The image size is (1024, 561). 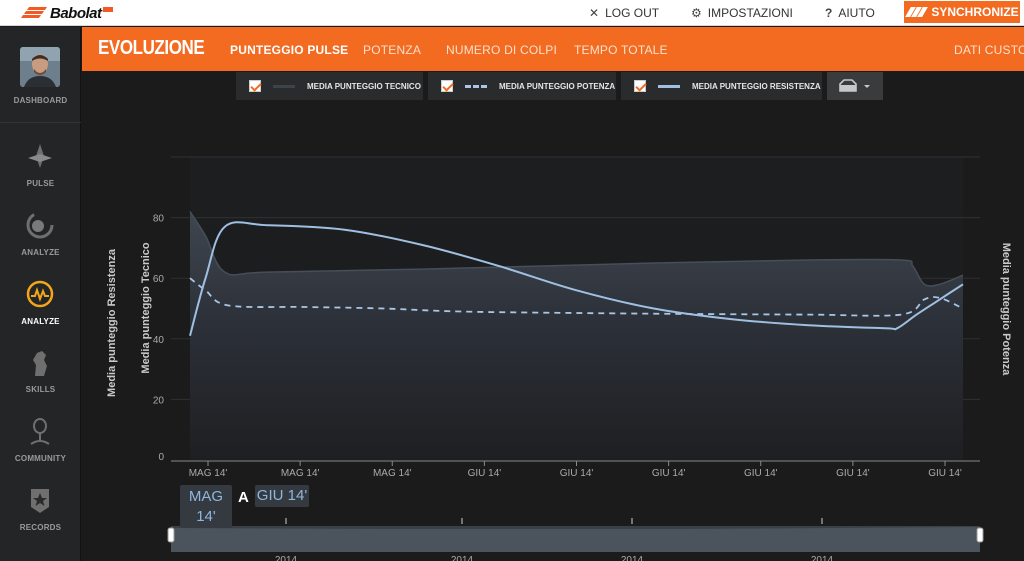 What do you see at coordinates (40, 122) in the screenshot?
I see `sidebar-divider` at bounding box center [40, 122].